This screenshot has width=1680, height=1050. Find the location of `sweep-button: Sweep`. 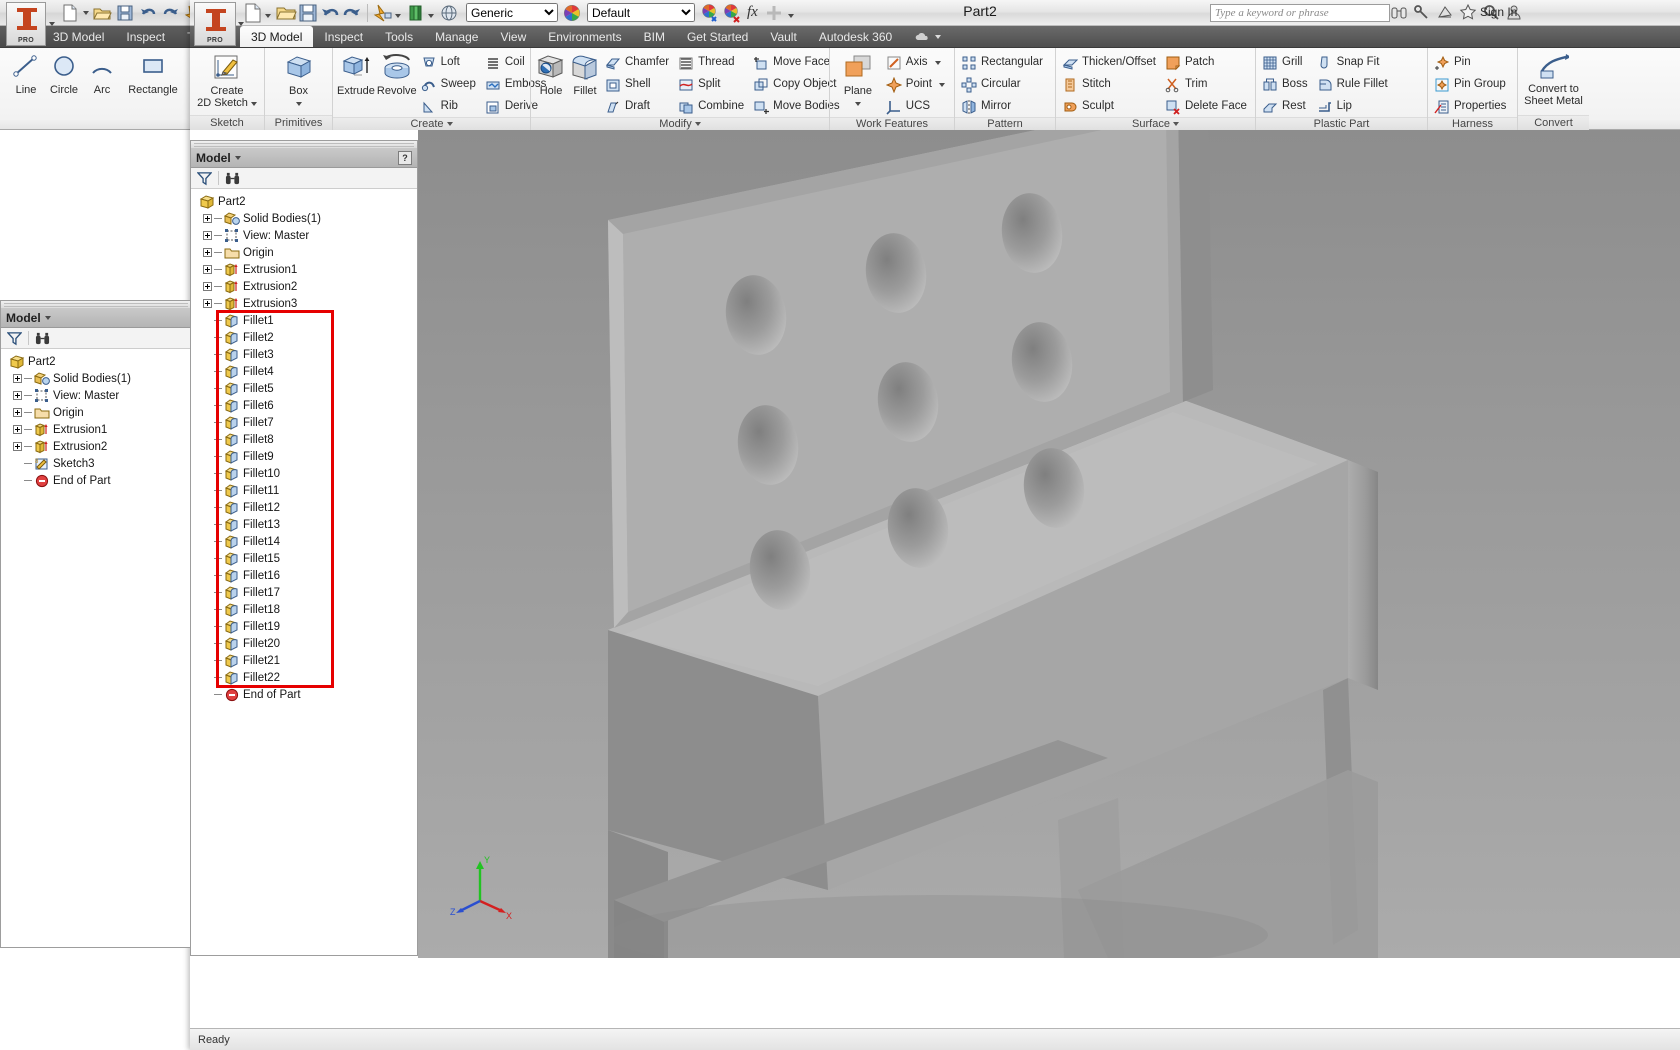

sweep-button: Sweep is located at coordinates (450, 84).